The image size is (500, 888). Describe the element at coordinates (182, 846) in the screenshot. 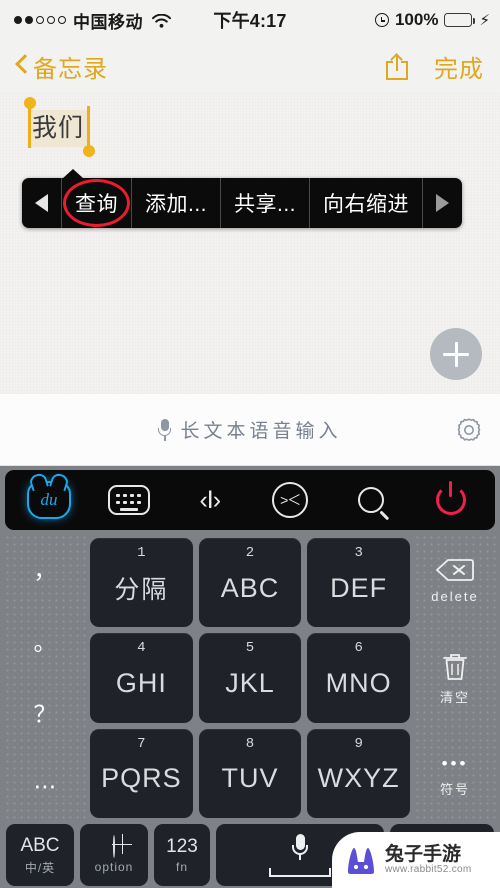

I see `numeric-key-label: 123` at that location.